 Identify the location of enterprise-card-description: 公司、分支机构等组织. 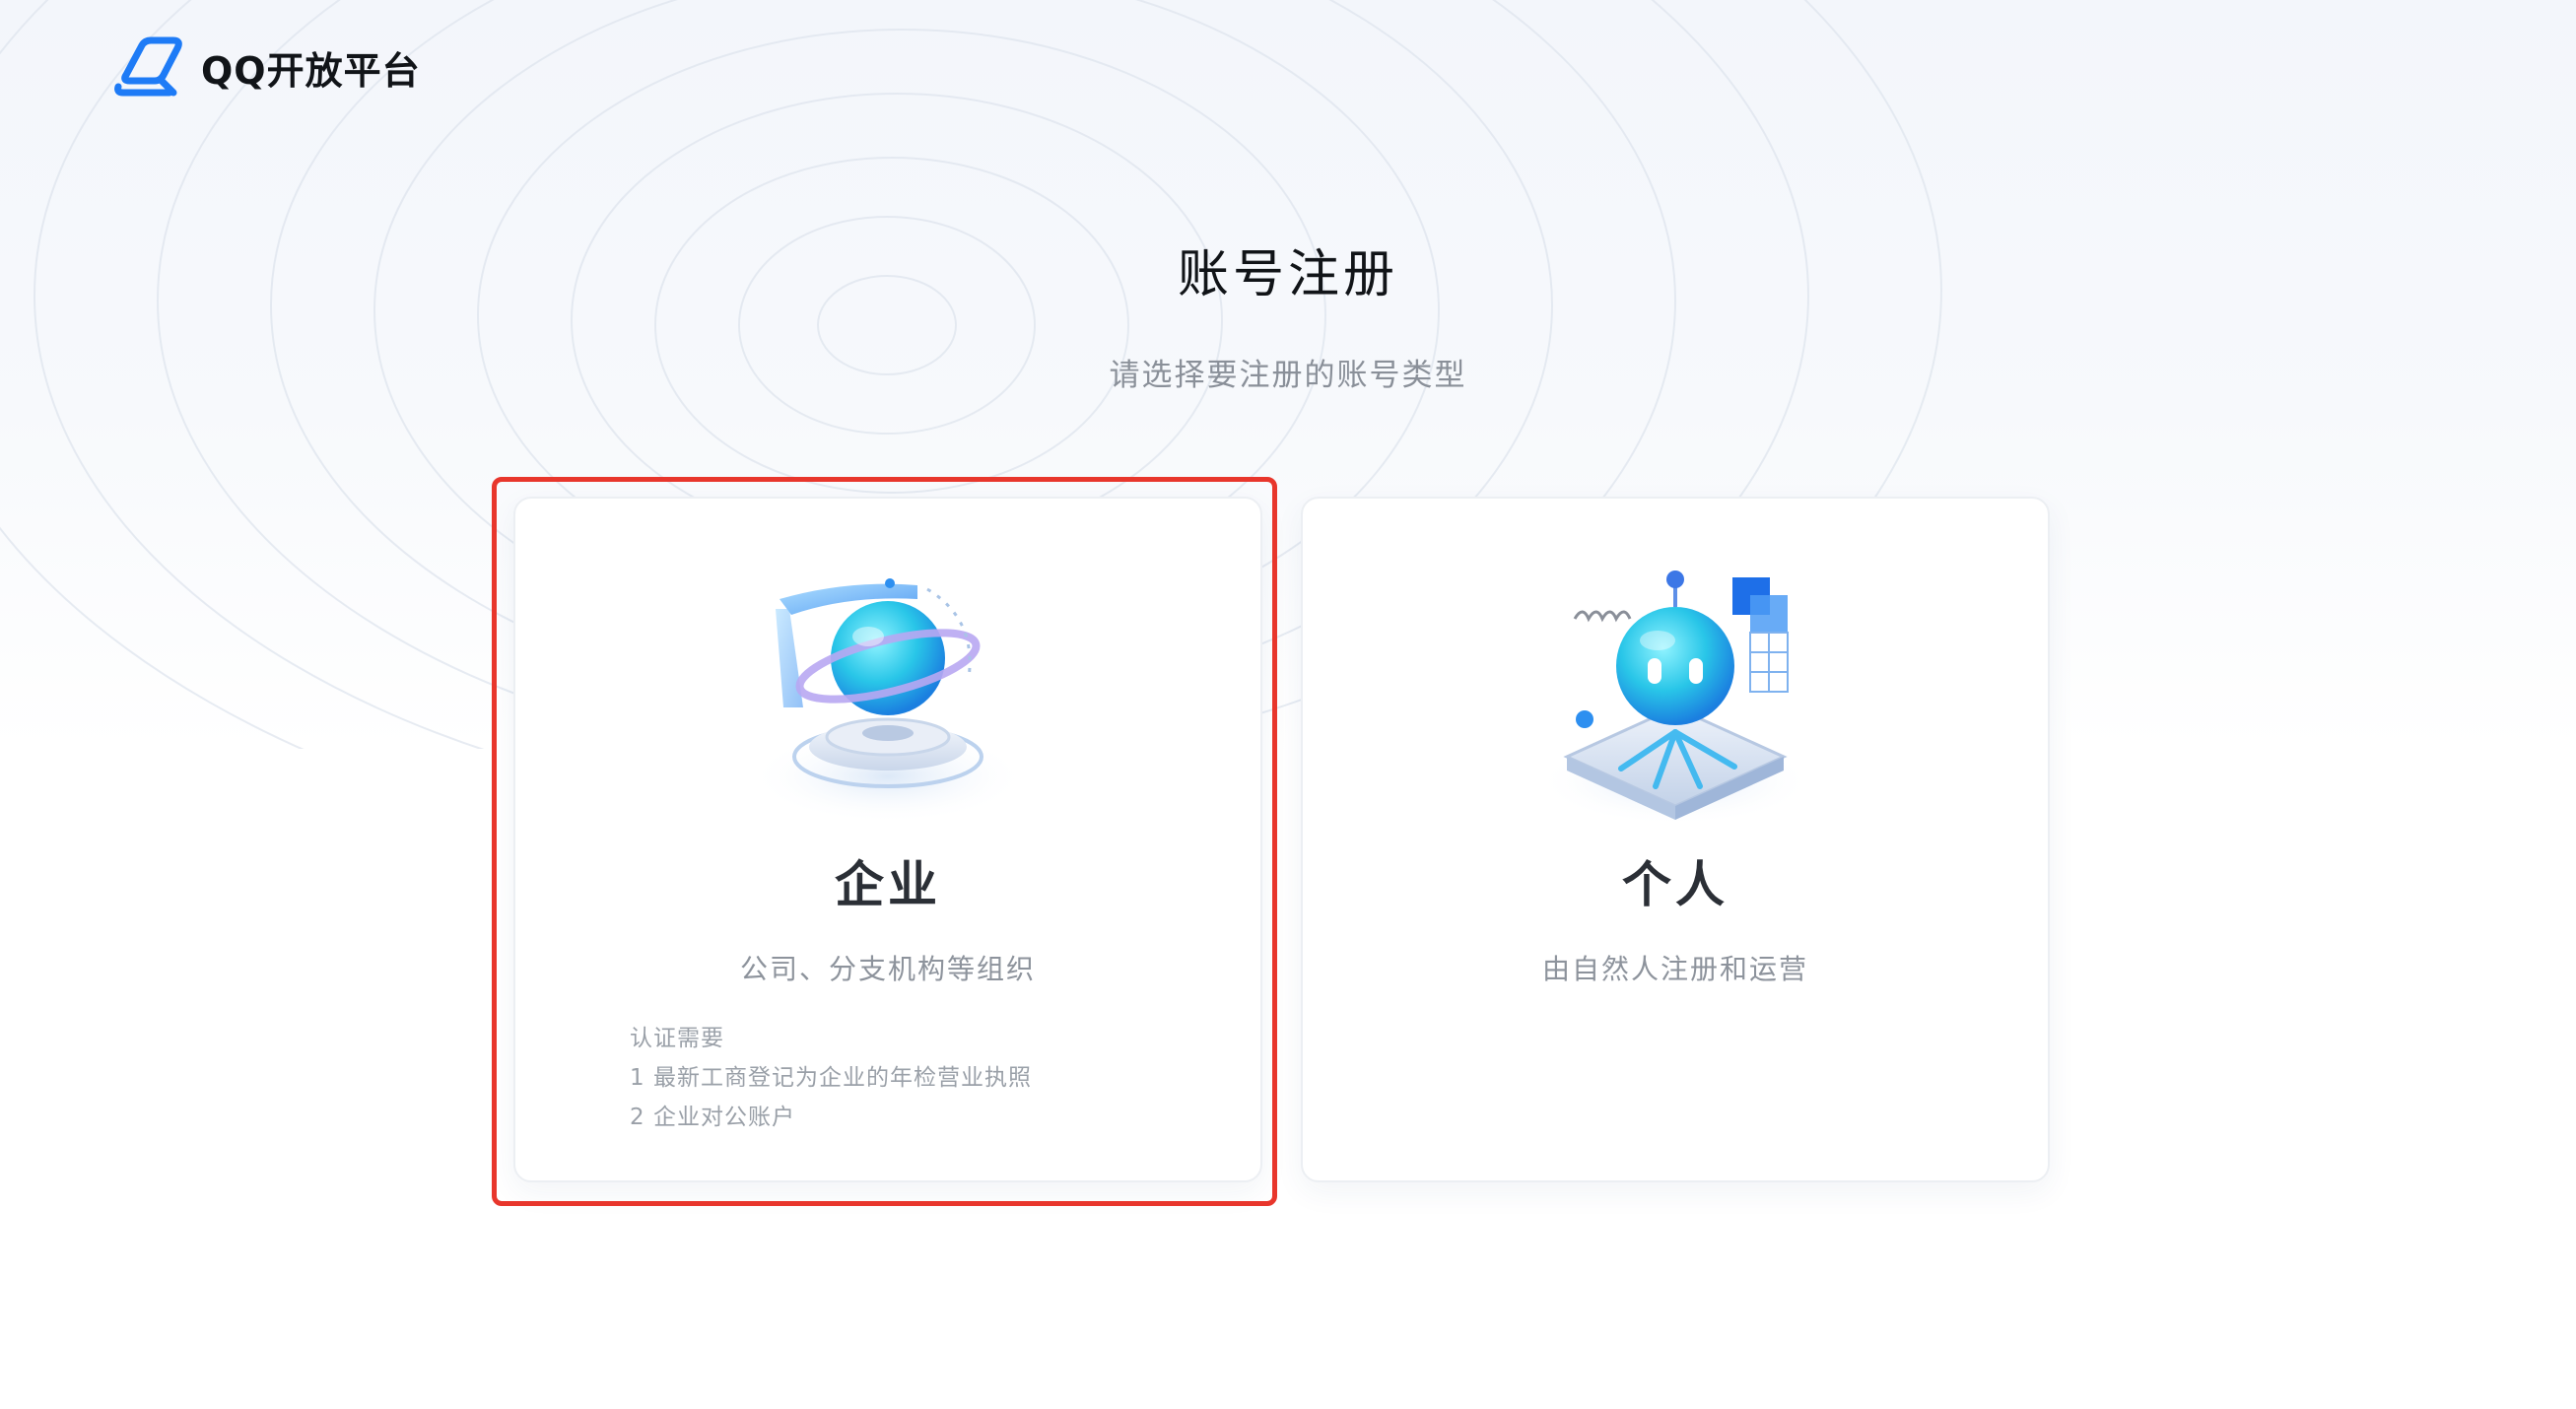
(887, 969).